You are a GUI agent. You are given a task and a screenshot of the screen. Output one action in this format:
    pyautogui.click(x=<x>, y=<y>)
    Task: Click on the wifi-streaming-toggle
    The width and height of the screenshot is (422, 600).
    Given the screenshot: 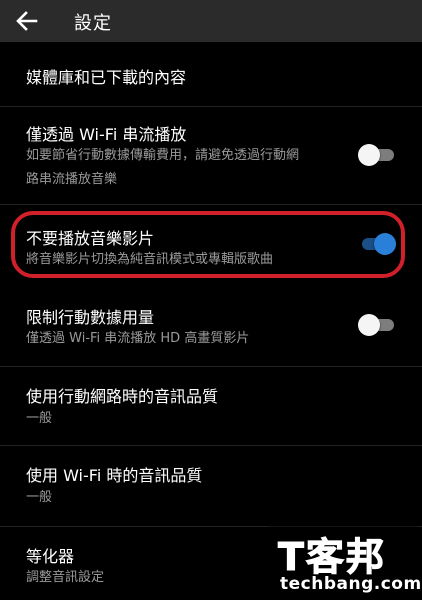 What is the action you would take?
    pyautogui.click(x=376, y=155)
    